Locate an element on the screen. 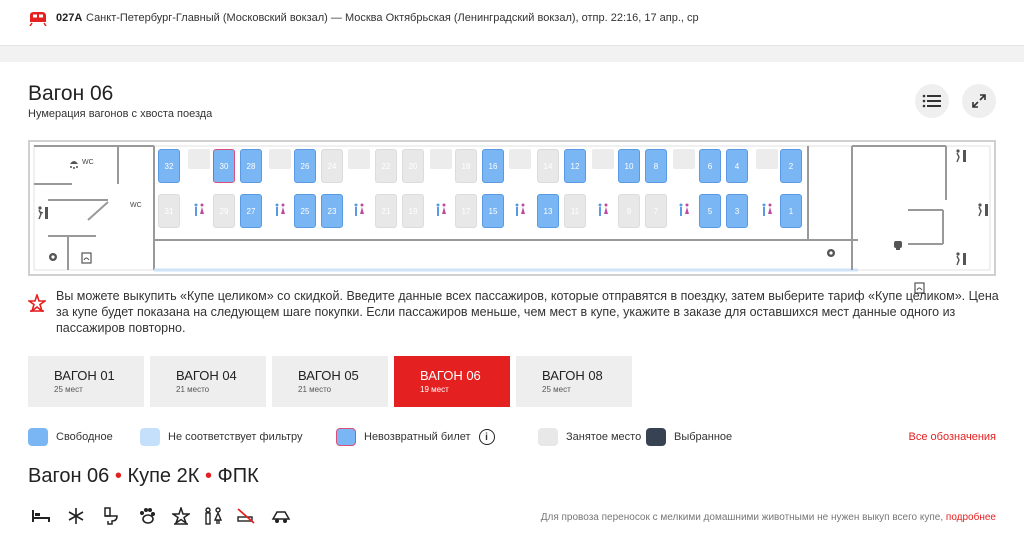 Image resolution: width=1024 pixels, height=545 pixels. seat-7: 7 is located at coordinates (656, 211).